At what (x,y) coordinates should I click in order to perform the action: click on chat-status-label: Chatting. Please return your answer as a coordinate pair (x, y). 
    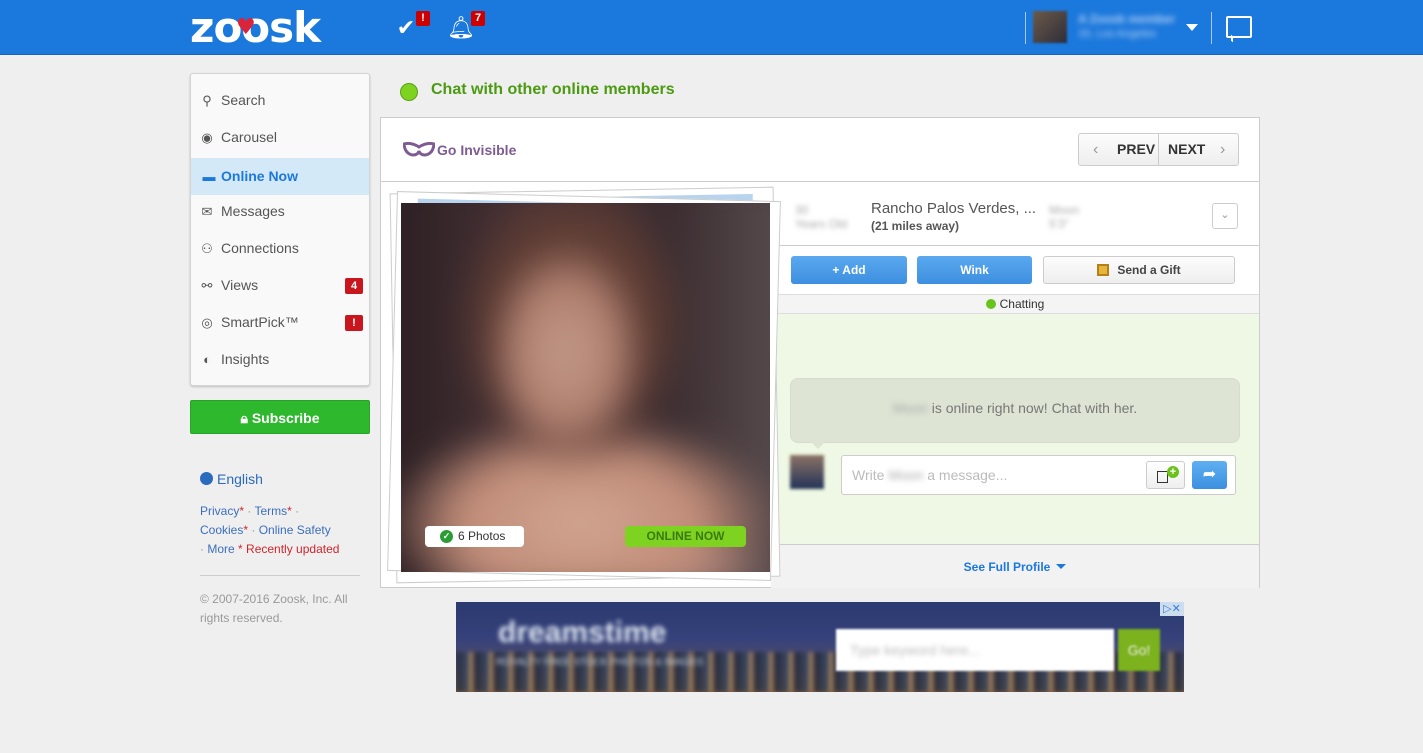
    Looking at the image, I should click on (1022, 304).